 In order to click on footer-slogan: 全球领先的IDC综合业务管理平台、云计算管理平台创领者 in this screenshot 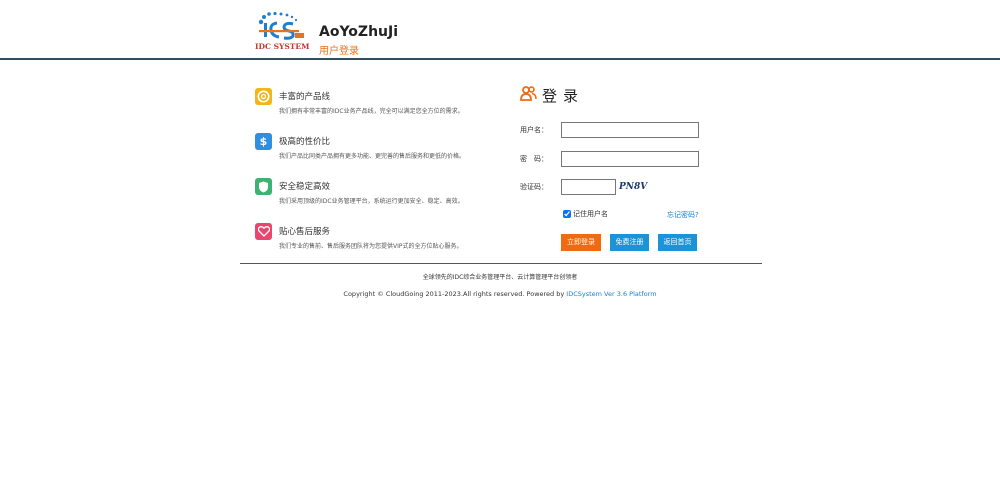, I will do `click(500, 277)`.